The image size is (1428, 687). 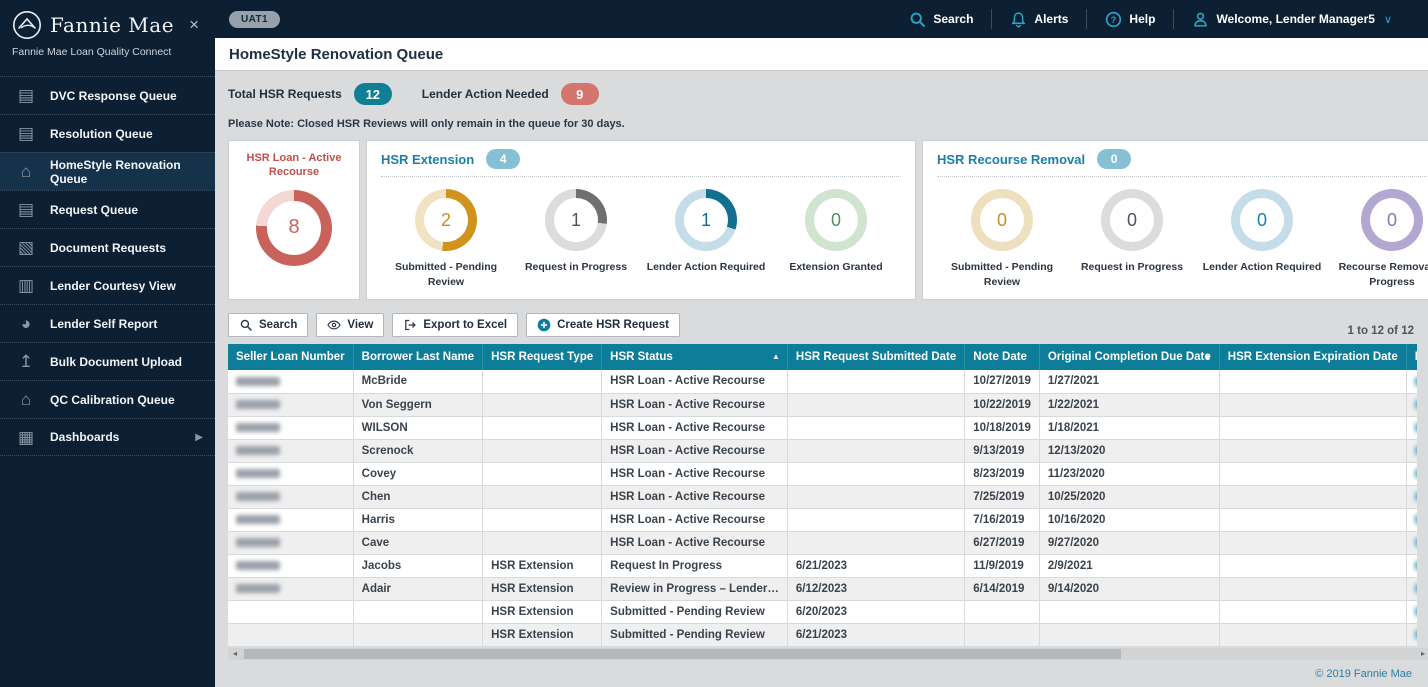 I want to click on topbar-alerts-button: Alerts, so click(x=1039, y=19).